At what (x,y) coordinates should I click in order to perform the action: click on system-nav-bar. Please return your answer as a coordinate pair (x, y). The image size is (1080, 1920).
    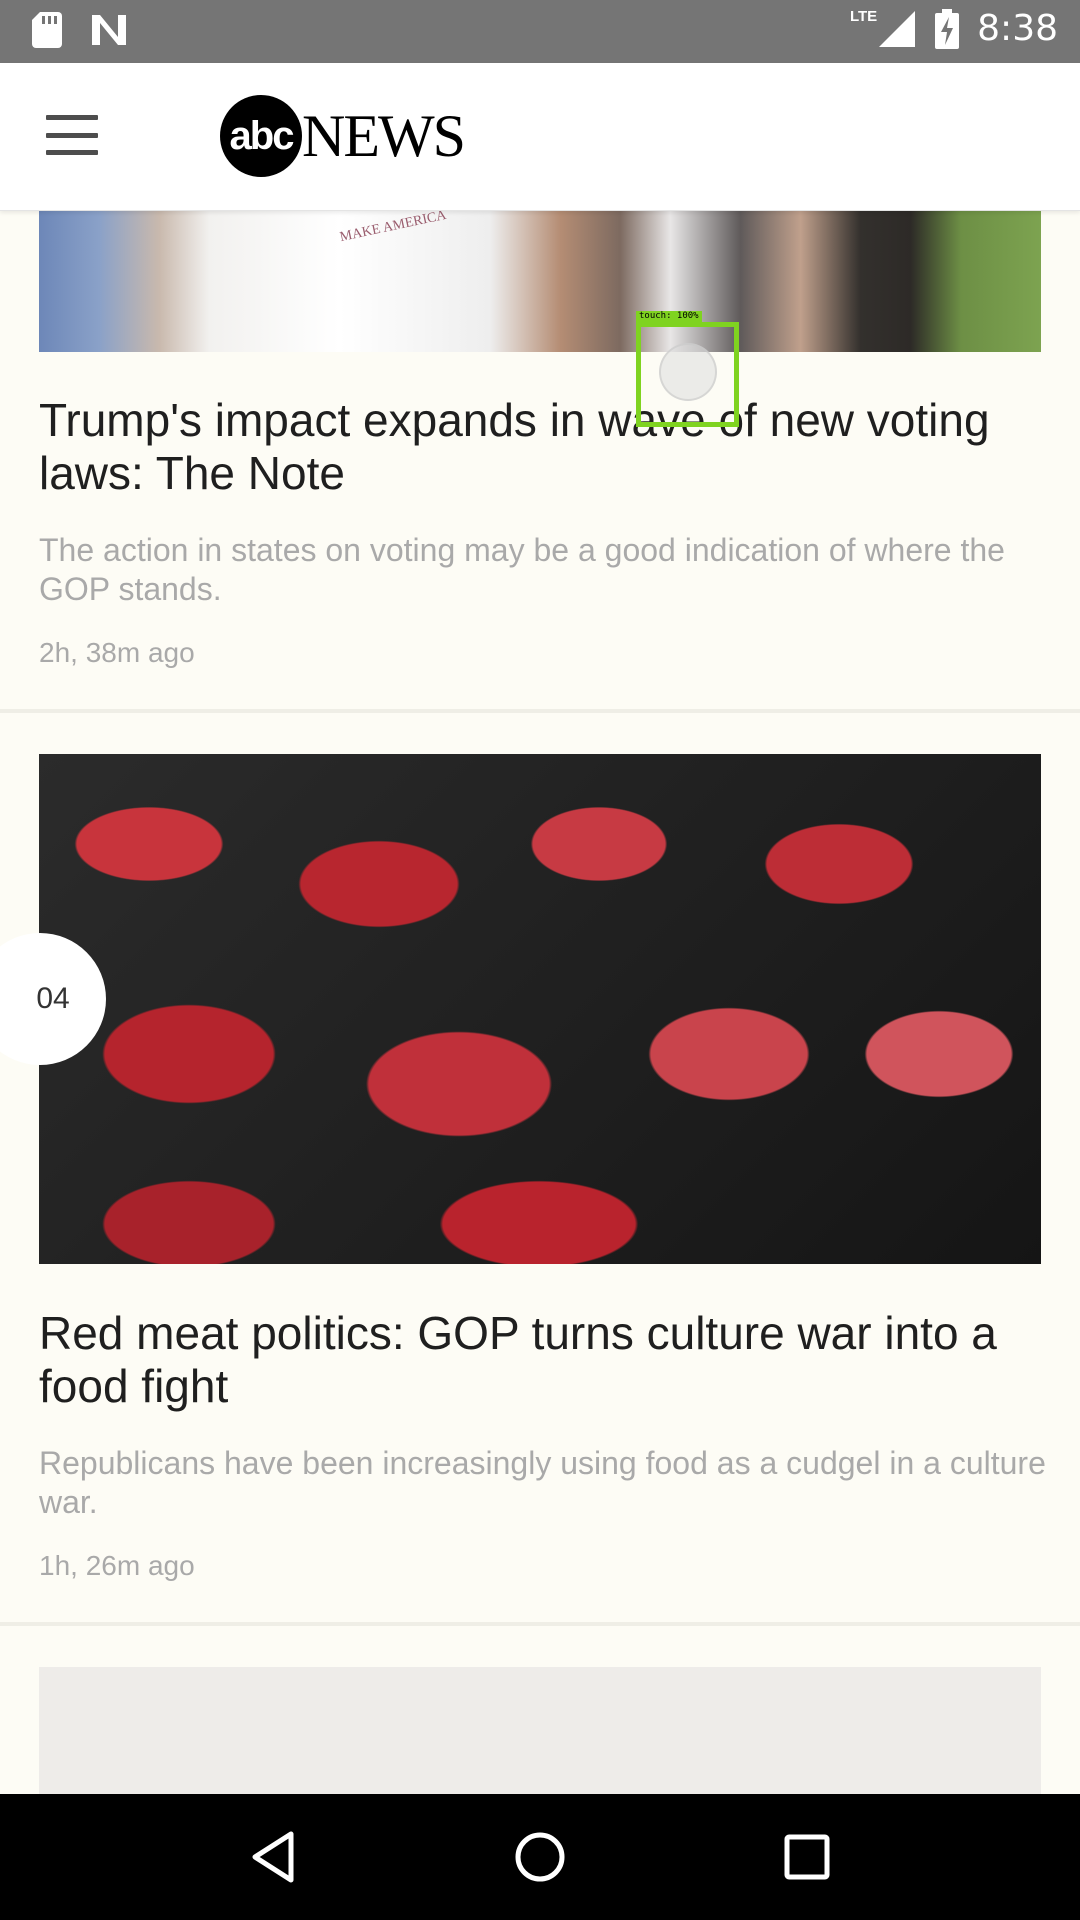
    Looking at the image, I should click on (540, 1857).